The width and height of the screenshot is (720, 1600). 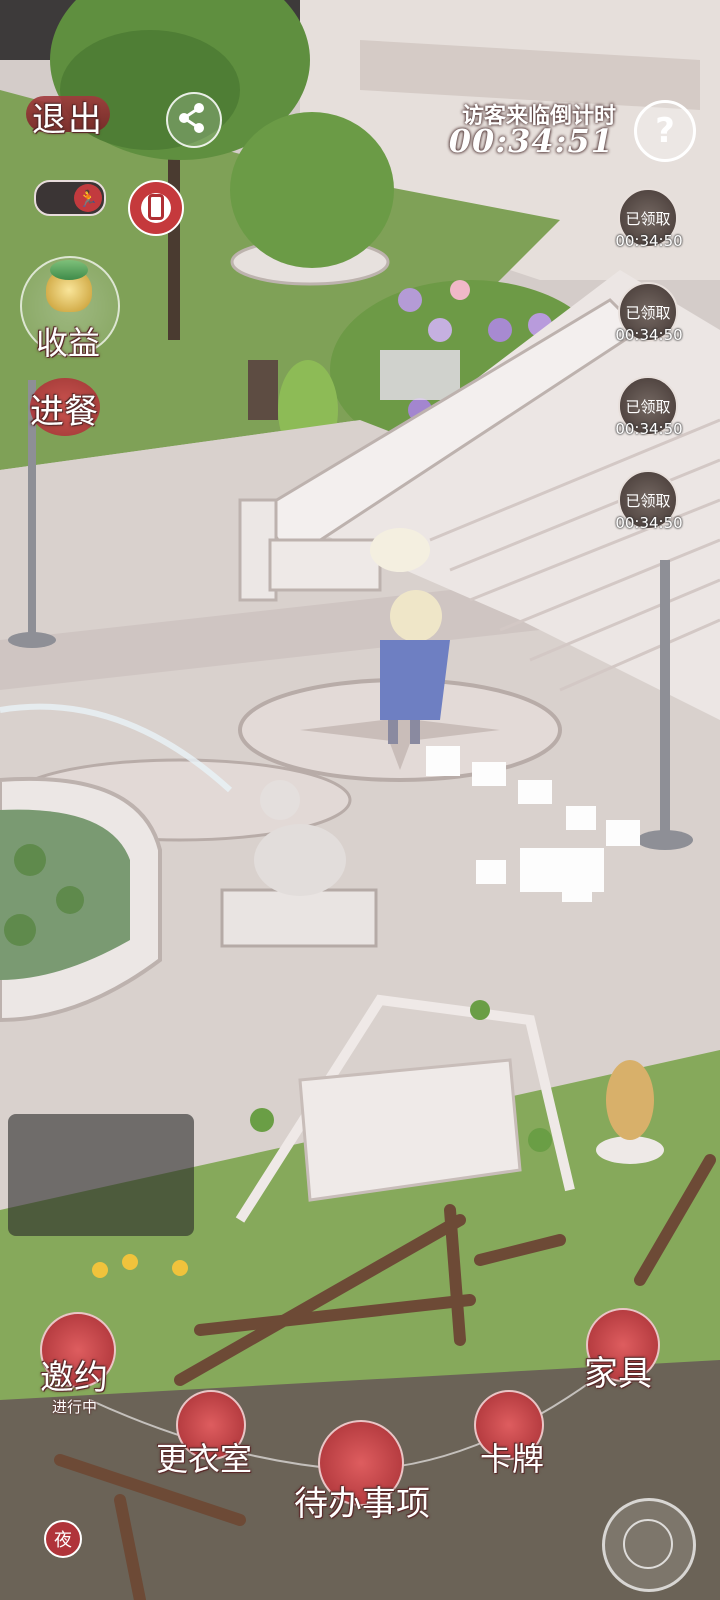 I want to click on phone-button, so click(x=156, y=208).